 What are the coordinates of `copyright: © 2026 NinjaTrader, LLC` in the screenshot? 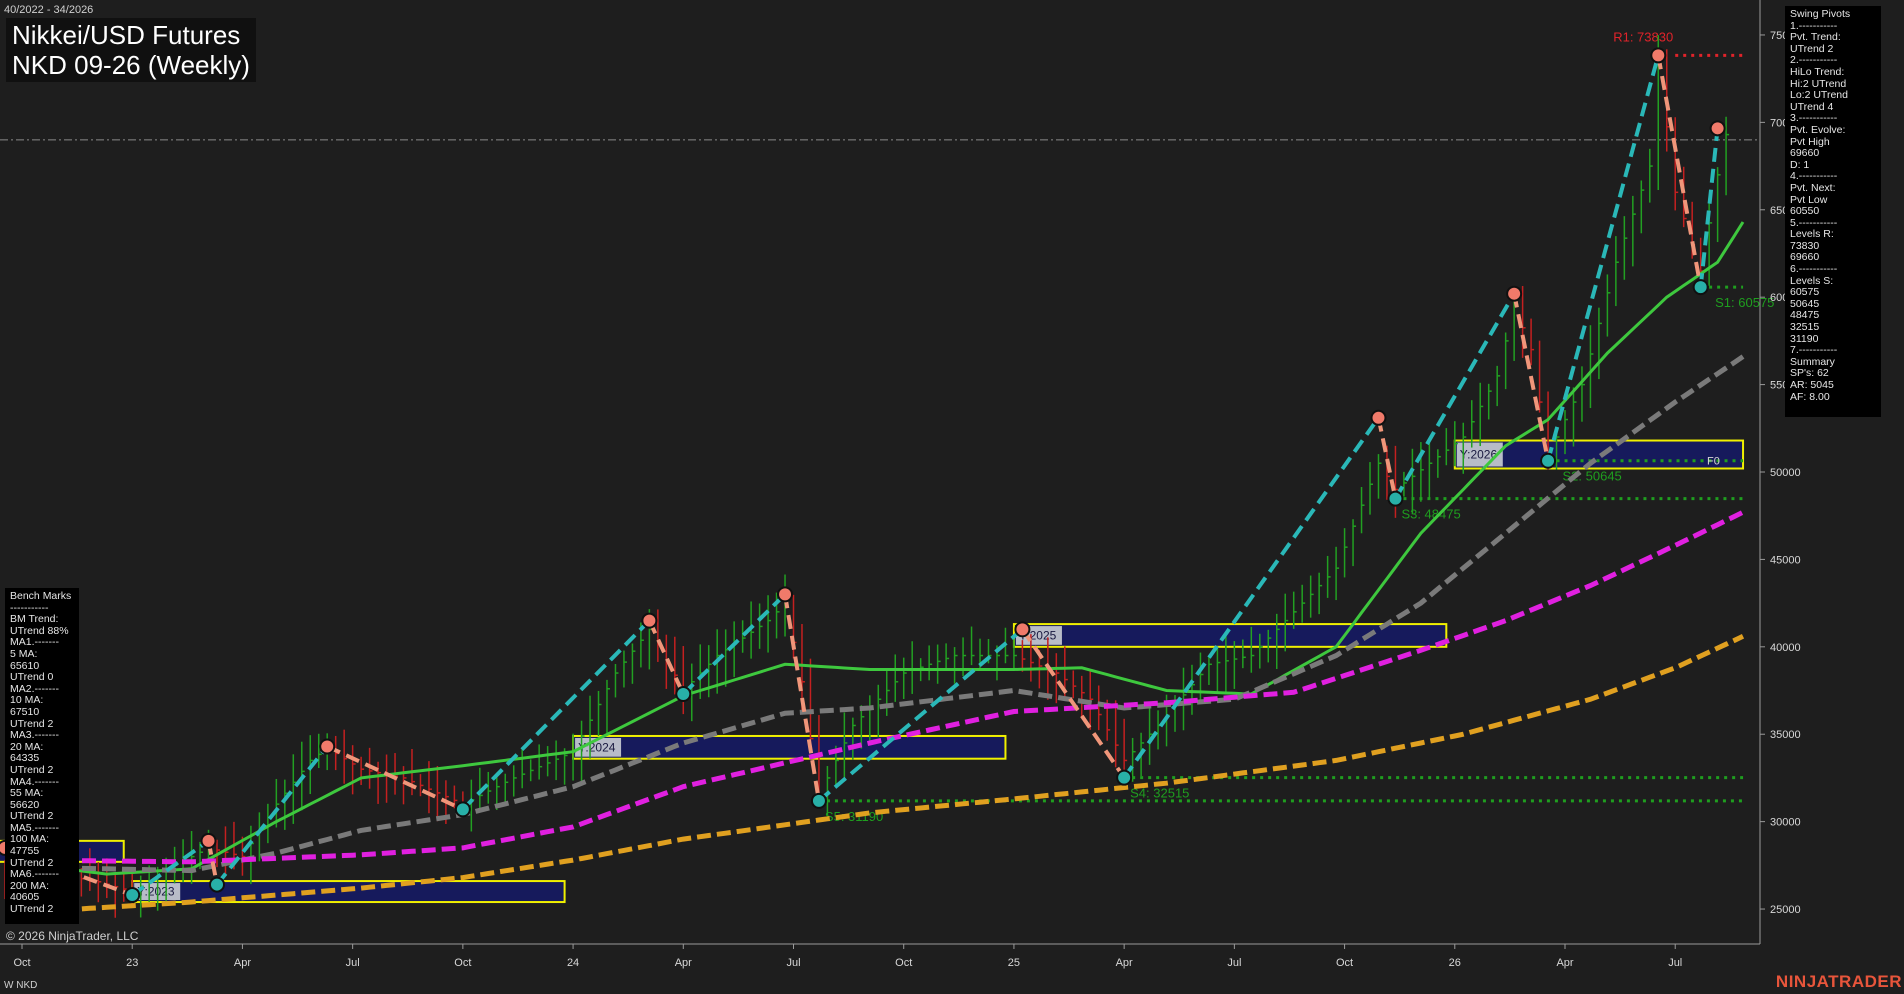 It's located at (72, 936).